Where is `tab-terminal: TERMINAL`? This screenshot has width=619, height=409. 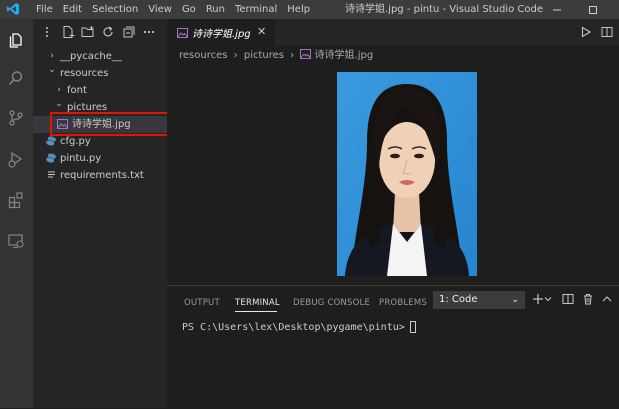 tab-terminal: TERMINAL is located at coordinates (257, 303).